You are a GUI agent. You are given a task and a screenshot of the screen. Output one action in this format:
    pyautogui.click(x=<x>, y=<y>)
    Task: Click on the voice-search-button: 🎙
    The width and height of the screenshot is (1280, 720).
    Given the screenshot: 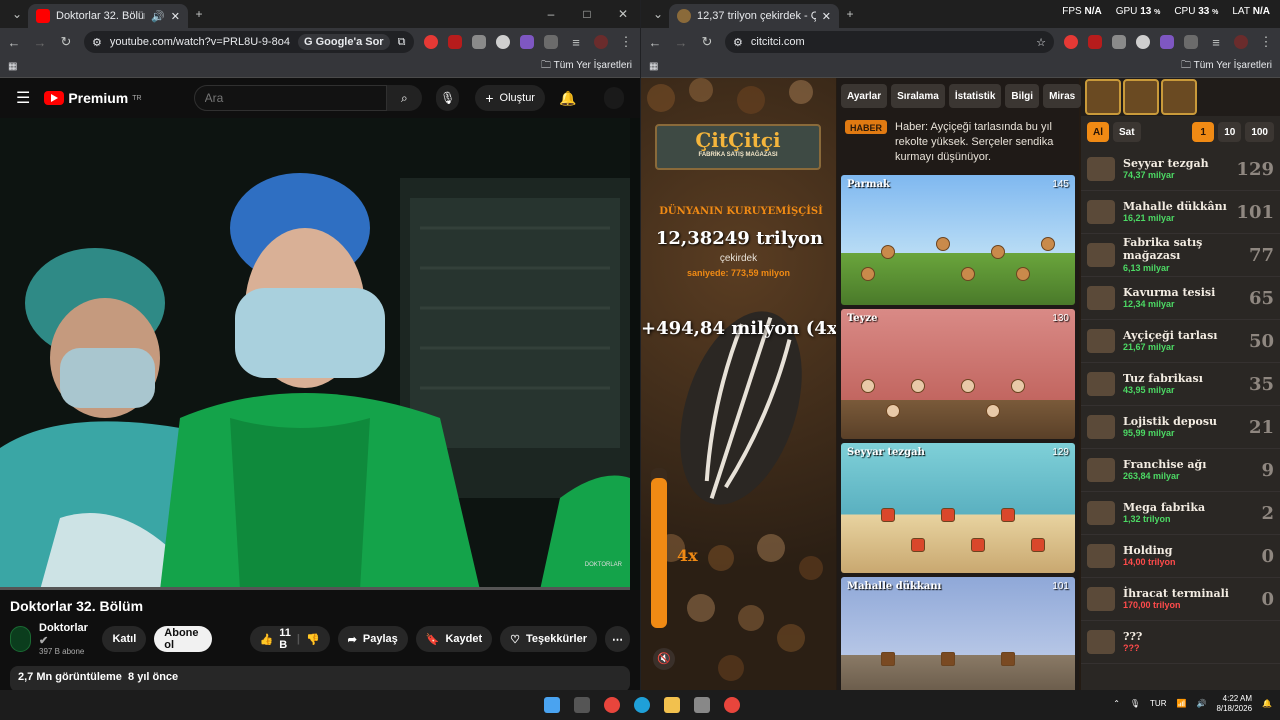 What is the action you would take?
    pyautogui.click(x=448, y=98)
    